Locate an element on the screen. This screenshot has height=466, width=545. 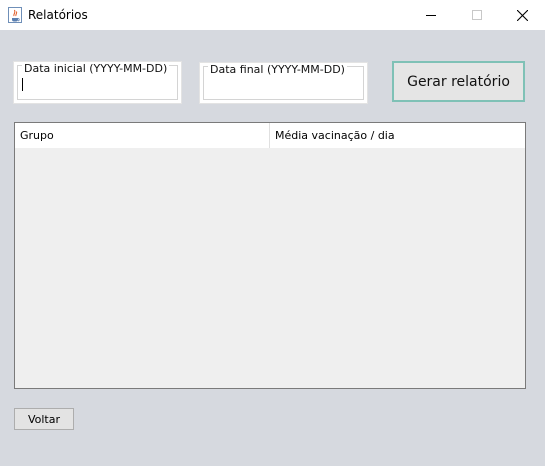
table-header: Grupo Média vacinação / dia is located at coordinates (270, 135).